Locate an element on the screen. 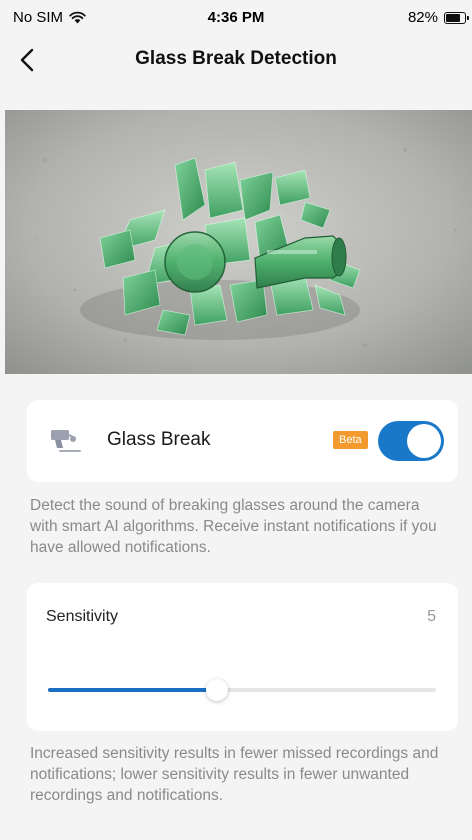 The image size is (472, 840). status-time: 4:36 PM is located at coordinates (236, 17).